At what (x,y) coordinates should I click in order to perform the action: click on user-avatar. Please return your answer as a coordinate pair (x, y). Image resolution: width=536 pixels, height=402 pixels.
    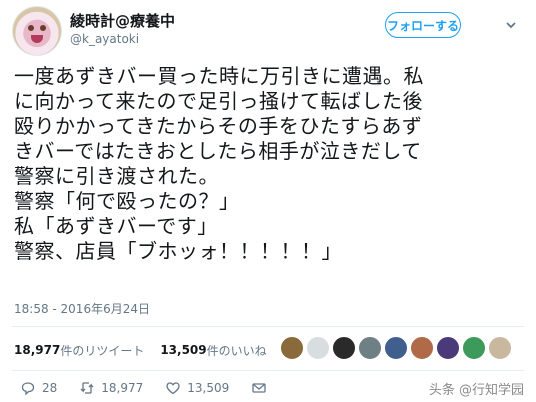
    Looking at the image, I should click on (37, 31).